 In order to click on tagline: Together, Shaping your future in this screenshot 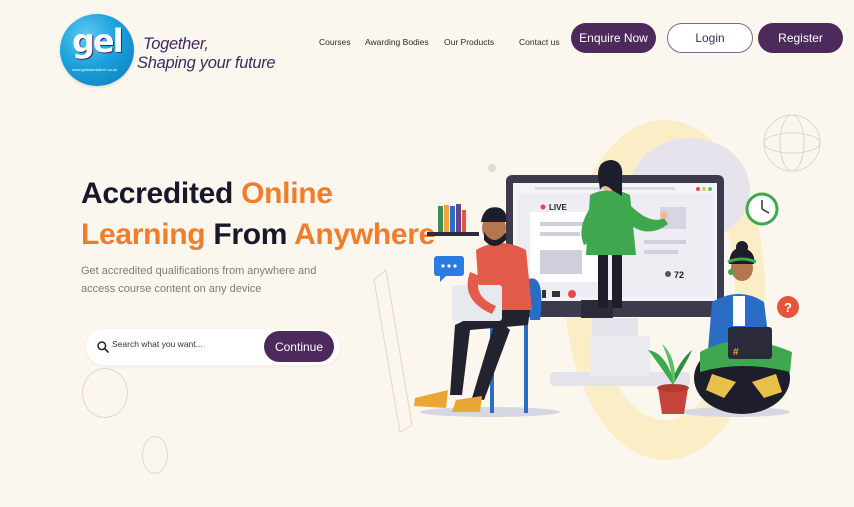, I will do `click(206, 54)`.